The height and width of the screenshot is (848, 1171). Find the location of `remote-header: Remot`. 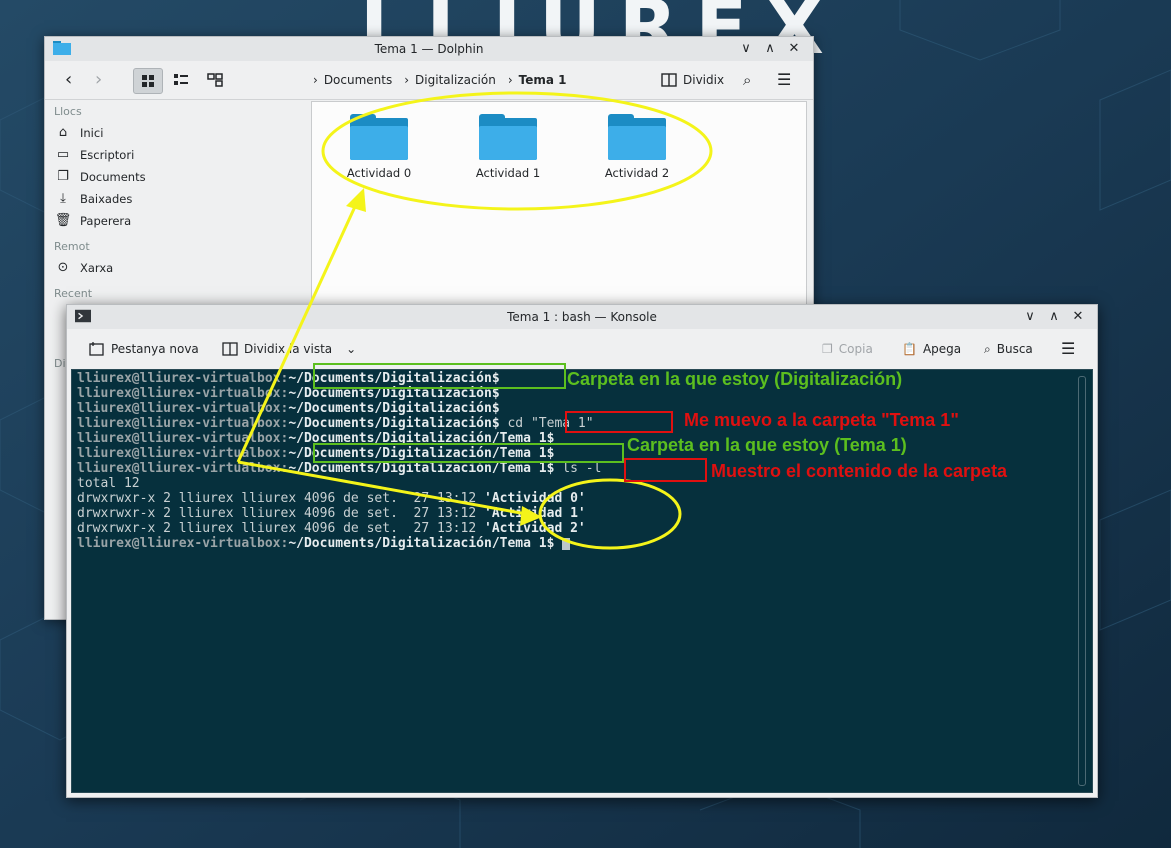

remote-header: Remot is located at coordinates (72, 246).